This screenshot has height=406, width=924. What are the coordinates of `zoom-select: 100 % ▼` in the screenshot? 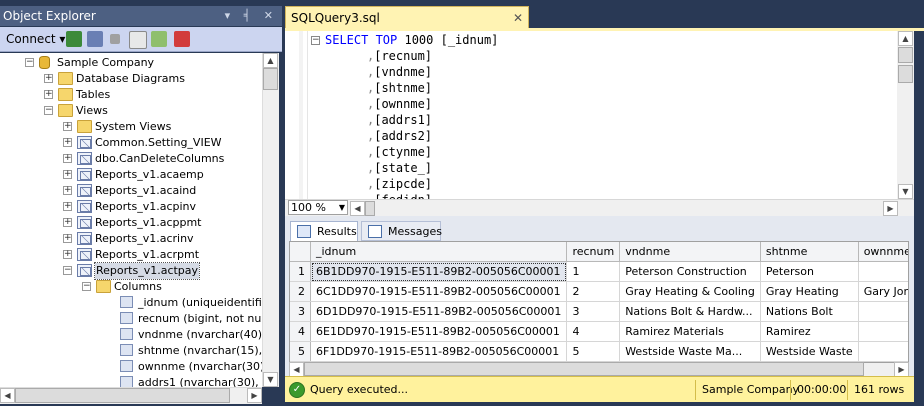 It's located at (318, 207).